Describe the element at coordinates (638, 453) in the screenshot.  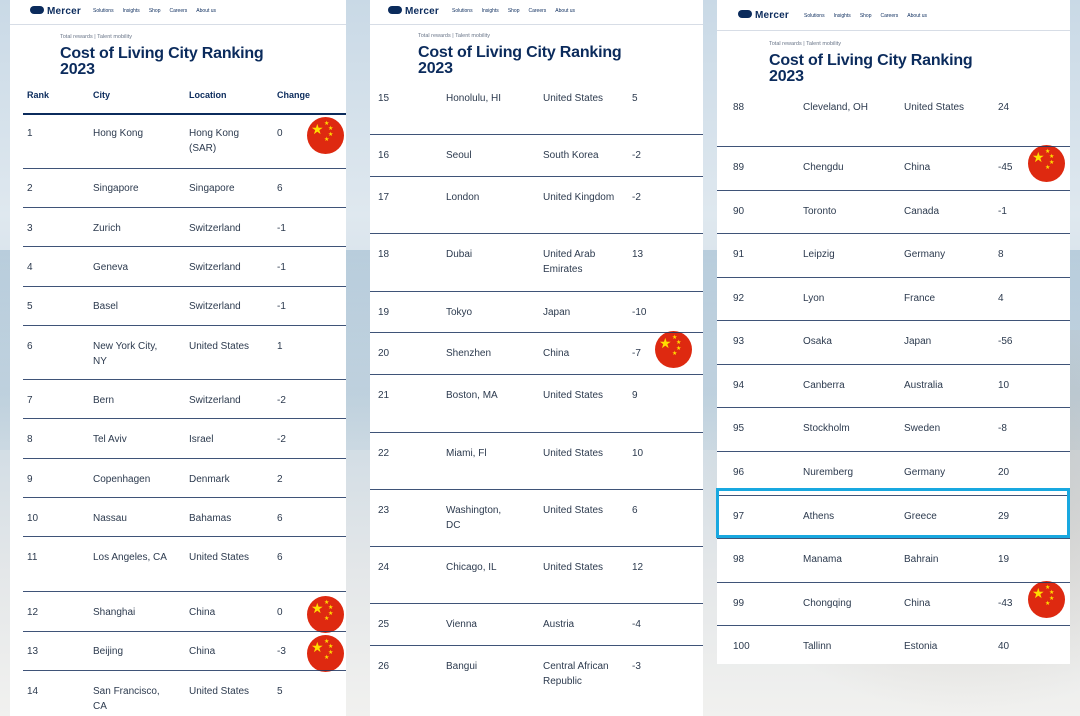
I see `cell-change: 10` at that location.